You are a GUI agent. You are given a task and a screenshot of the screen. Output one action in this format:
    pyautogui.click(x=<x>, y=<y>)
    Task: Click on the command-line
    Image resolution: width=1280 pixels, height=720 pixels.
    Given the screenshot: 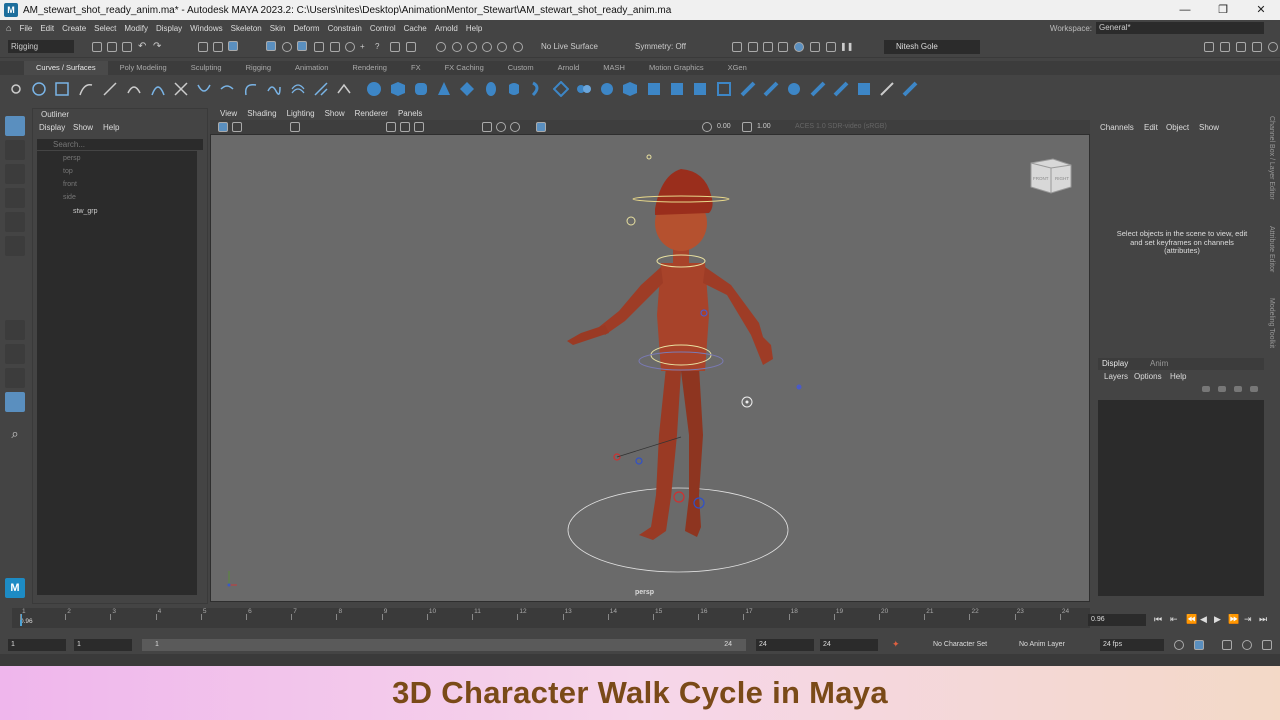 What is the action you would take?
    pyautogui.click(x=640, y=660)
    